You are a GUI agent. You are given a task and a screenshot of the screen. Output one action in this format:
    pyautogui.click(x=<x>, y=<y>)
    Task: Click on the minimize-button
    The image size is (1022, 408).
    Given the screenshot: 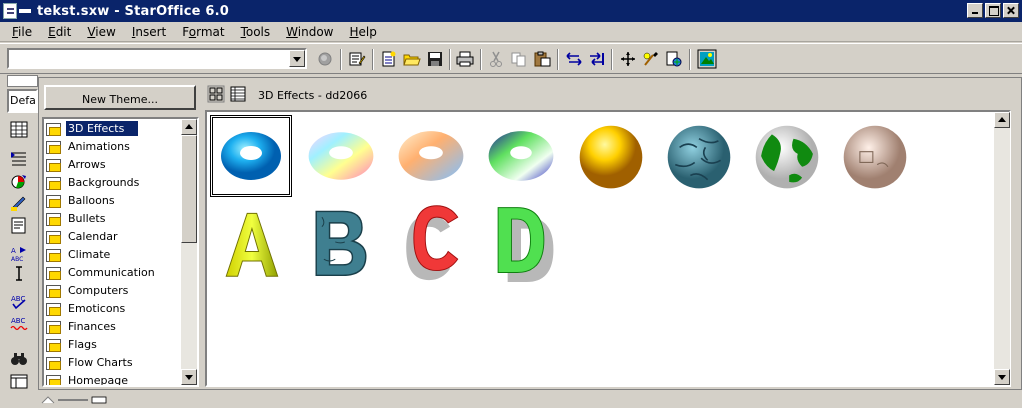 What is the action you would take?
    pyautogui.click(x=975, y=10)
    